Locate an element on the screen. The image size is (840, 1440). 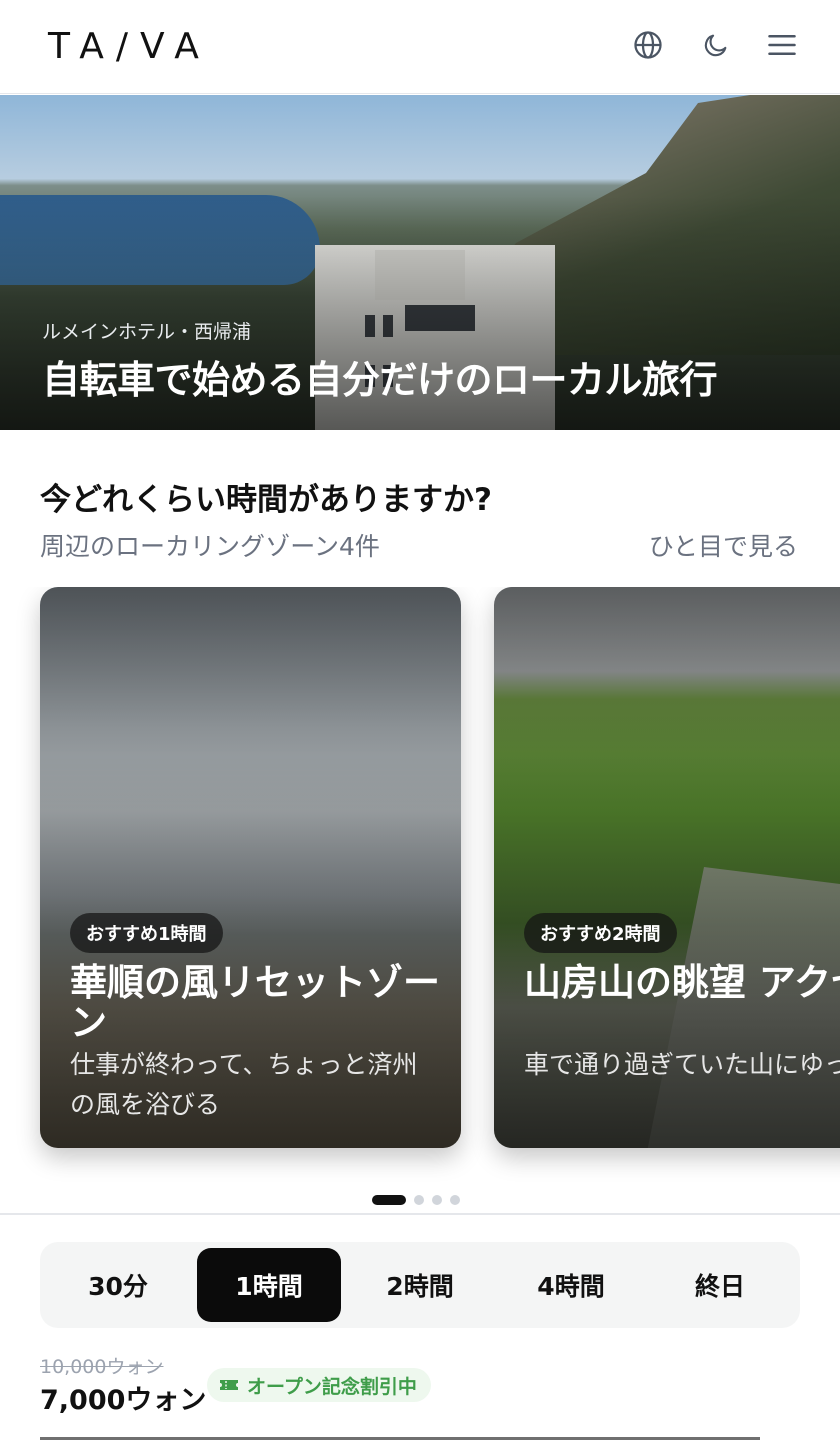
current-price: 7,000ウォン is located at coordinates (123, 1400).